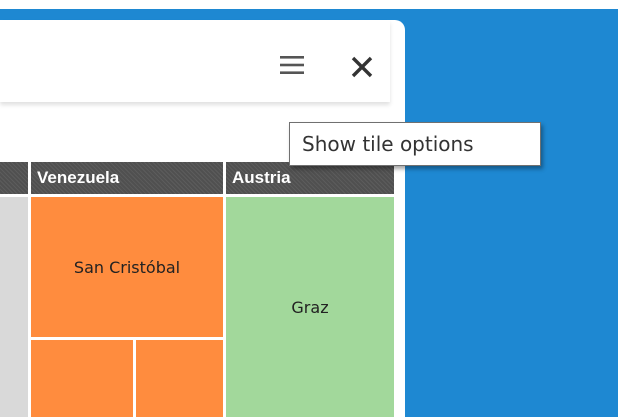 The width and height of the screenshot is (618, 417). I want to click on hamburger-menu-icon, so click(292, 65).